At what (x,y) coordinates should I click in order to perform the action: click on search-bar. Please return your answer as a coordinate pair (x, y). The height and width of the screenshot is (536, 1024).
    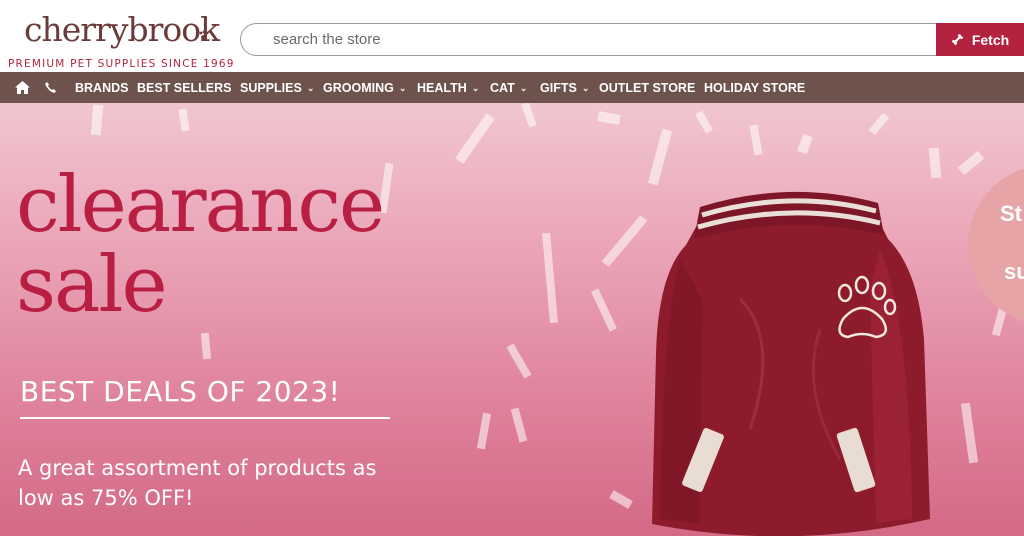
    Looking at the image, I should click on (589, 39).